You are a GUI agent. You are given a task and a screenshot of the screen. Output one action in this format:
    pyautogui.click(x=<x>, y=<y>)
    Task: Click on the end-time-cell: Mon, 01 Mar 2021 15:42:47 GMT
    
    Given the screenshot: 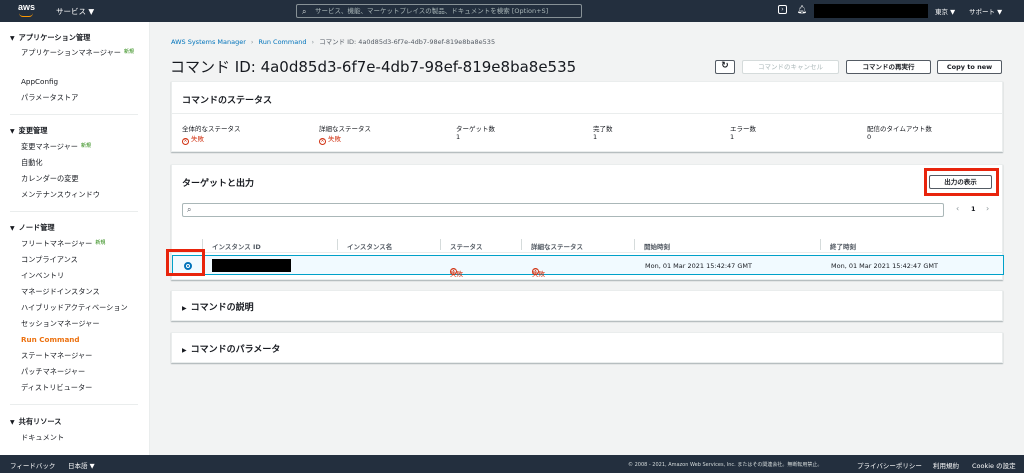 What is the action you would take?
    pyautogui.click(x=884, y=266)
    